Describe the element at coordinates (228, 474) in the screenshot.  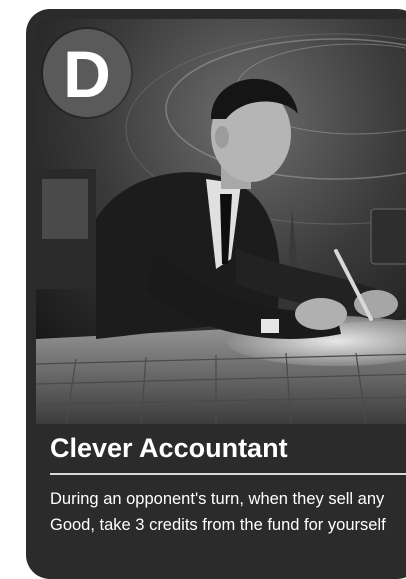
I see `title-divider` at that location.